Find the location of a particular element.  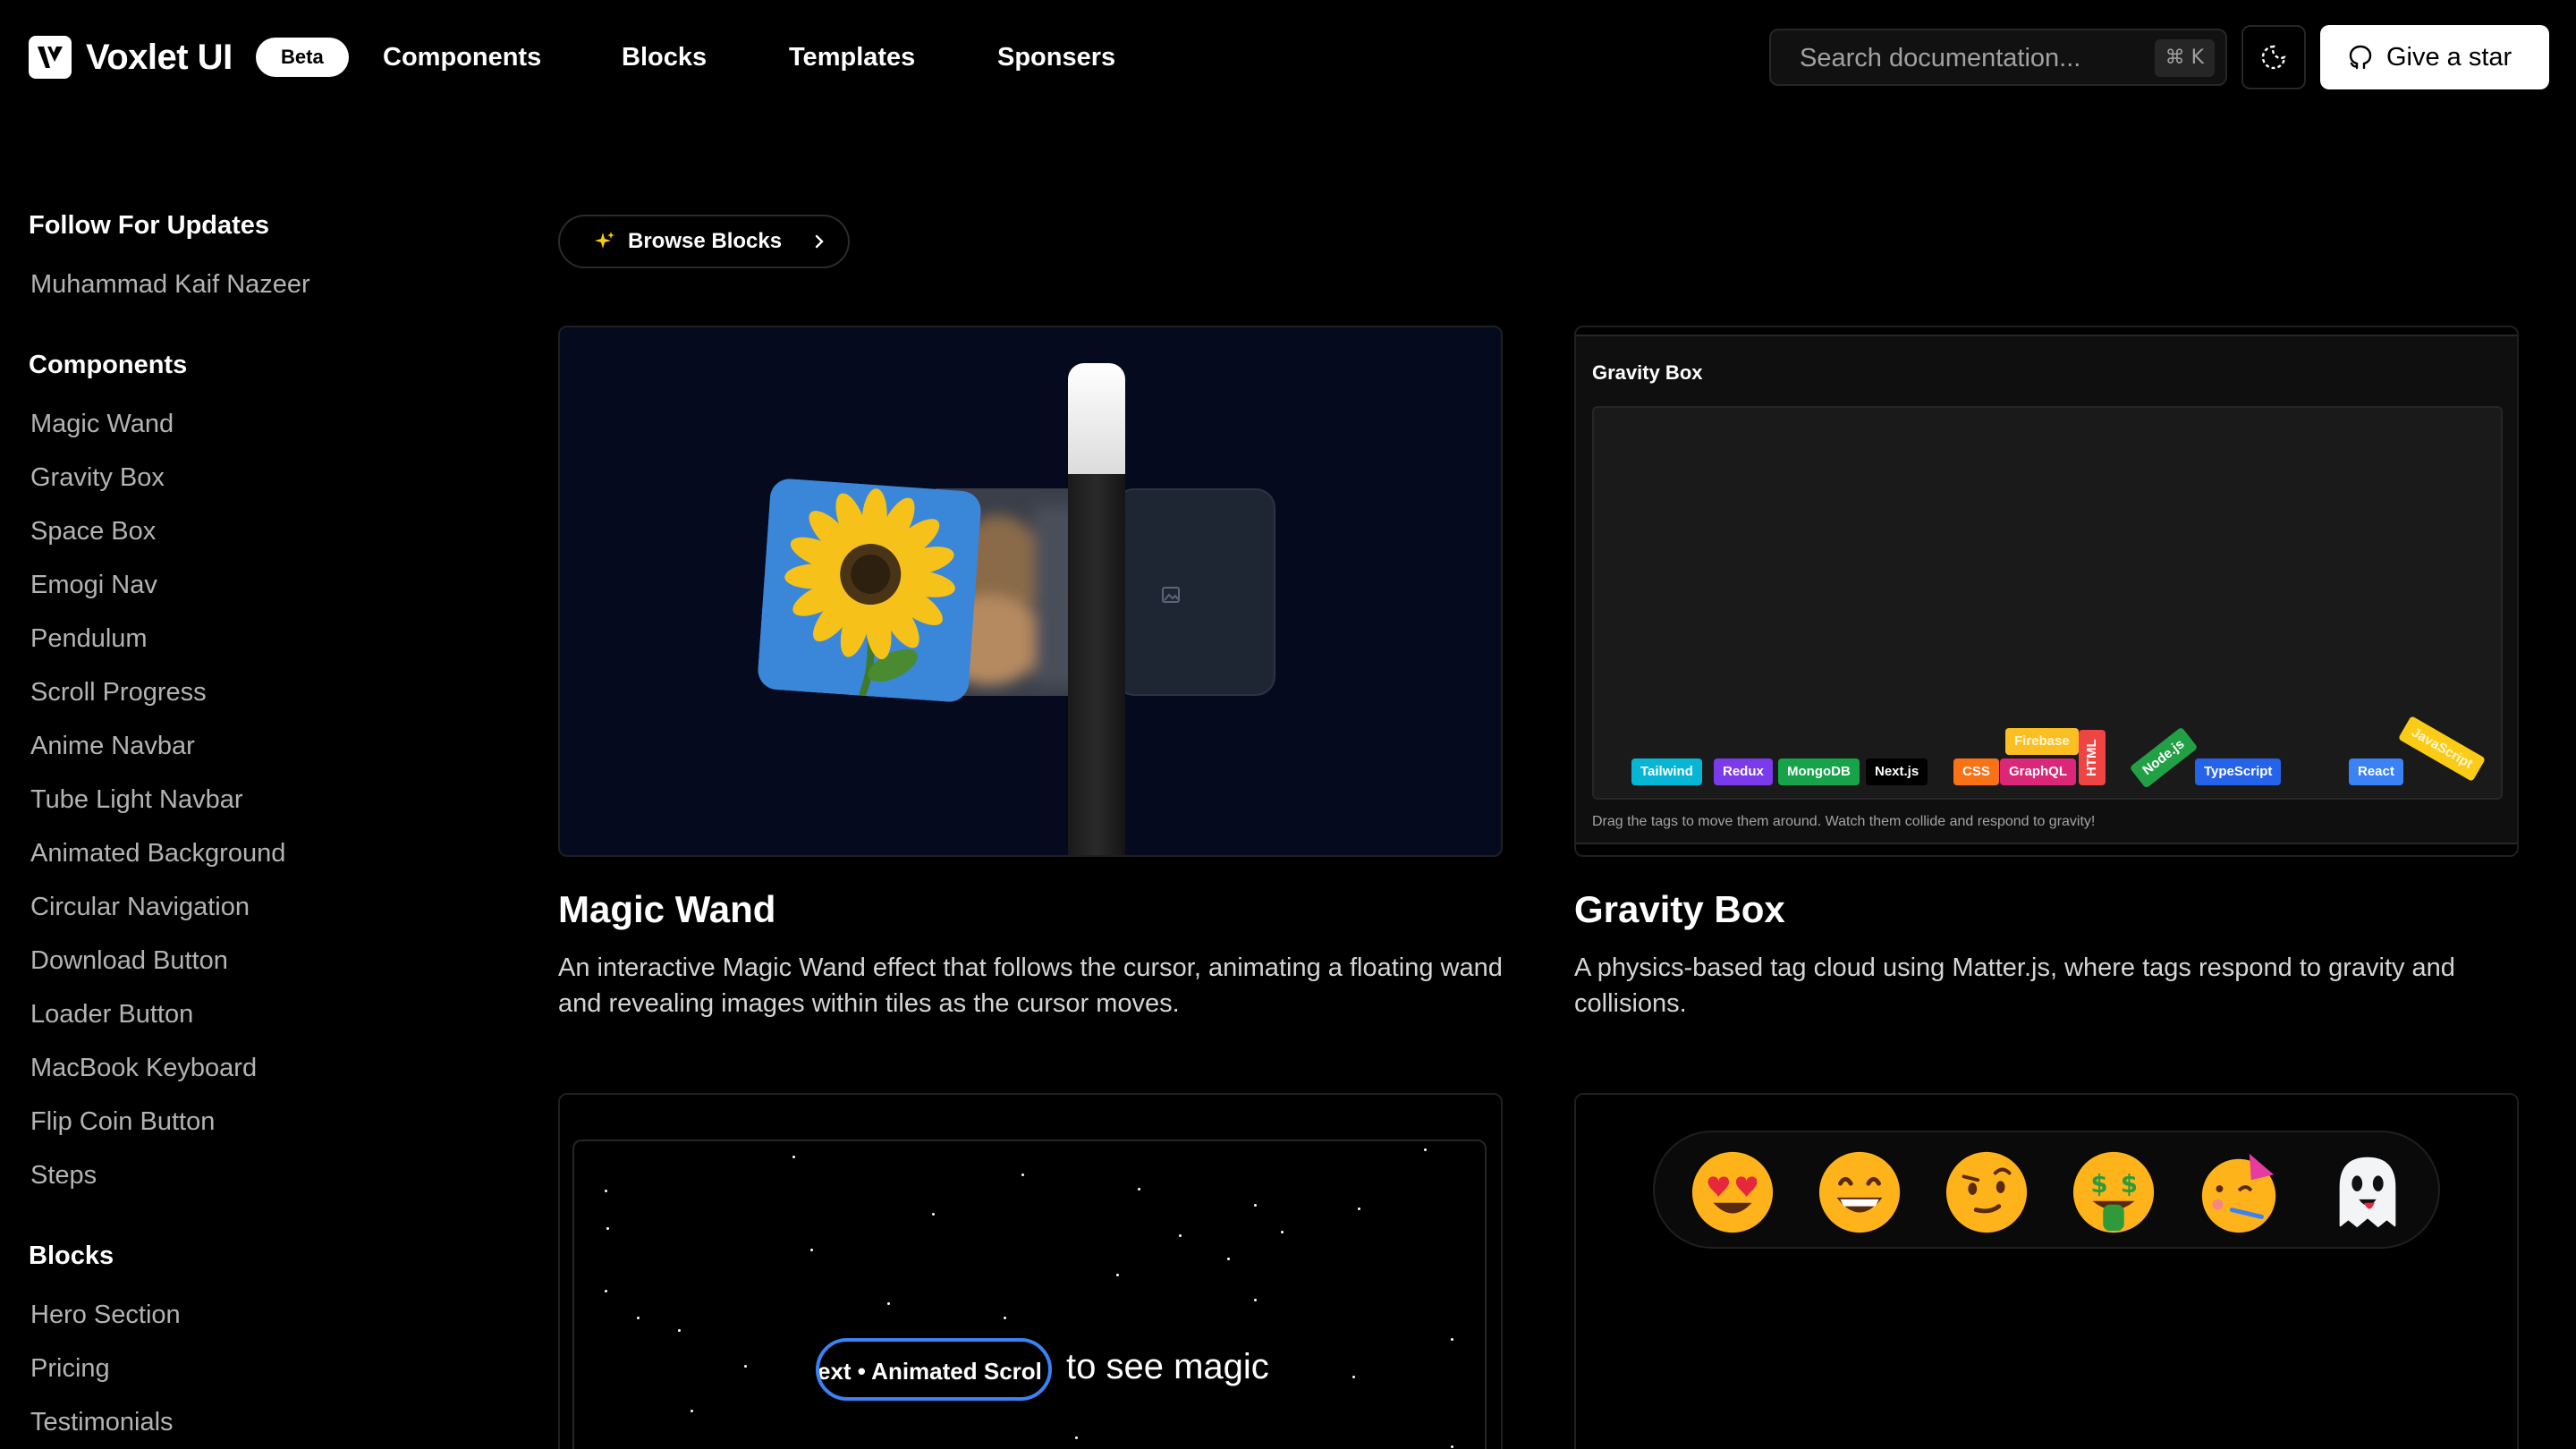

github-icon is located at coordinates (2360, 57).